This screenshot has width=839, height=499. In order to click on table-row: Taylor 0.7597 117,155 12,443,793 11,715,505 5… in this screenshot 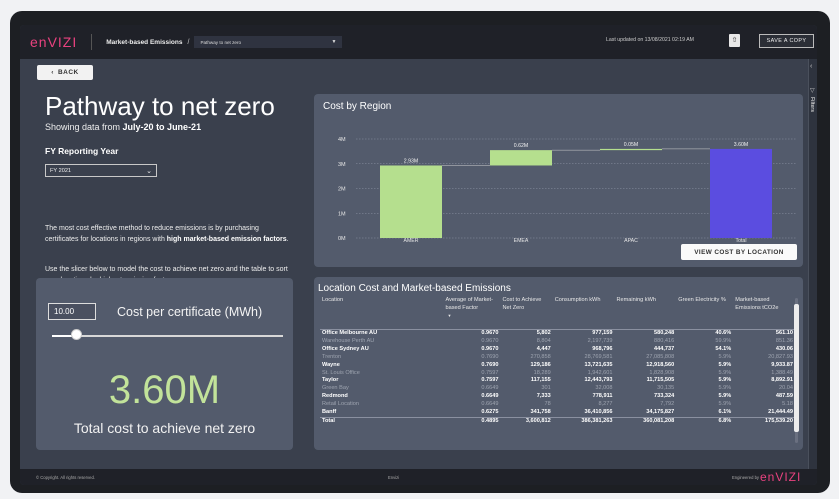, I will do `click(557, 381)`.